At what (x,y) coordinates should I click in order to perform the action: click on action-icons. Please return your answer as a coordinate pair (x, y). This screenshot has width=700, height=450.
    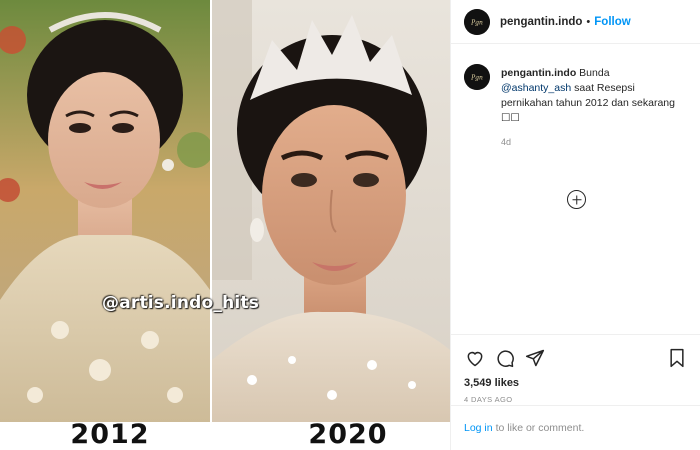
    Looking at the image, I should click on (576, 358).